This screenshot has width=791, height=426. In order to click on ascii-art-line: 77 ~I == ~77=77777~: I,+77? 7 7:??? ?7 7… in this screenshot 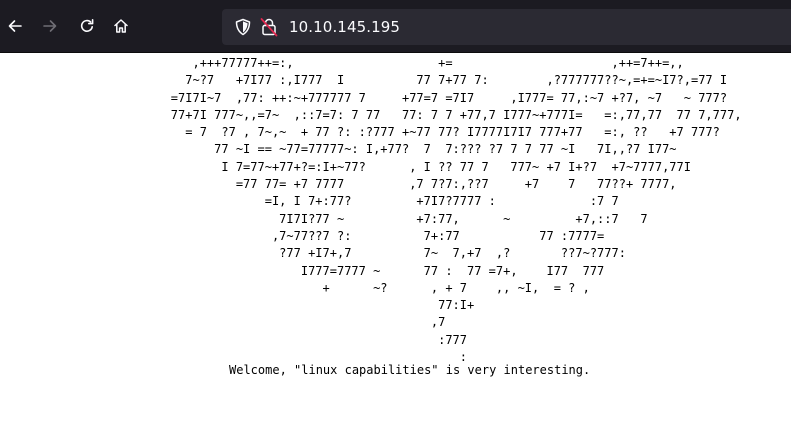, I will do `click(395, 149)`.